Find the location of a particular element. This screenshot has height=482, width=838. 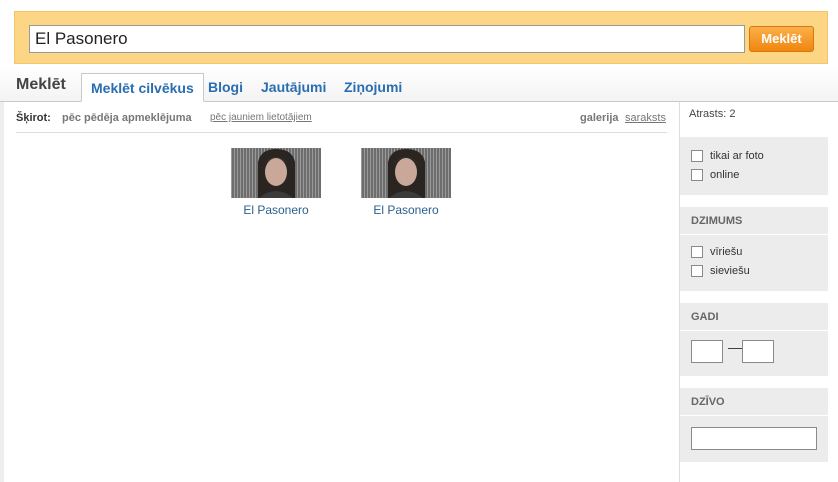

tab-search-people: Meklēt cilvēkus is located at coordinates (142, 87).